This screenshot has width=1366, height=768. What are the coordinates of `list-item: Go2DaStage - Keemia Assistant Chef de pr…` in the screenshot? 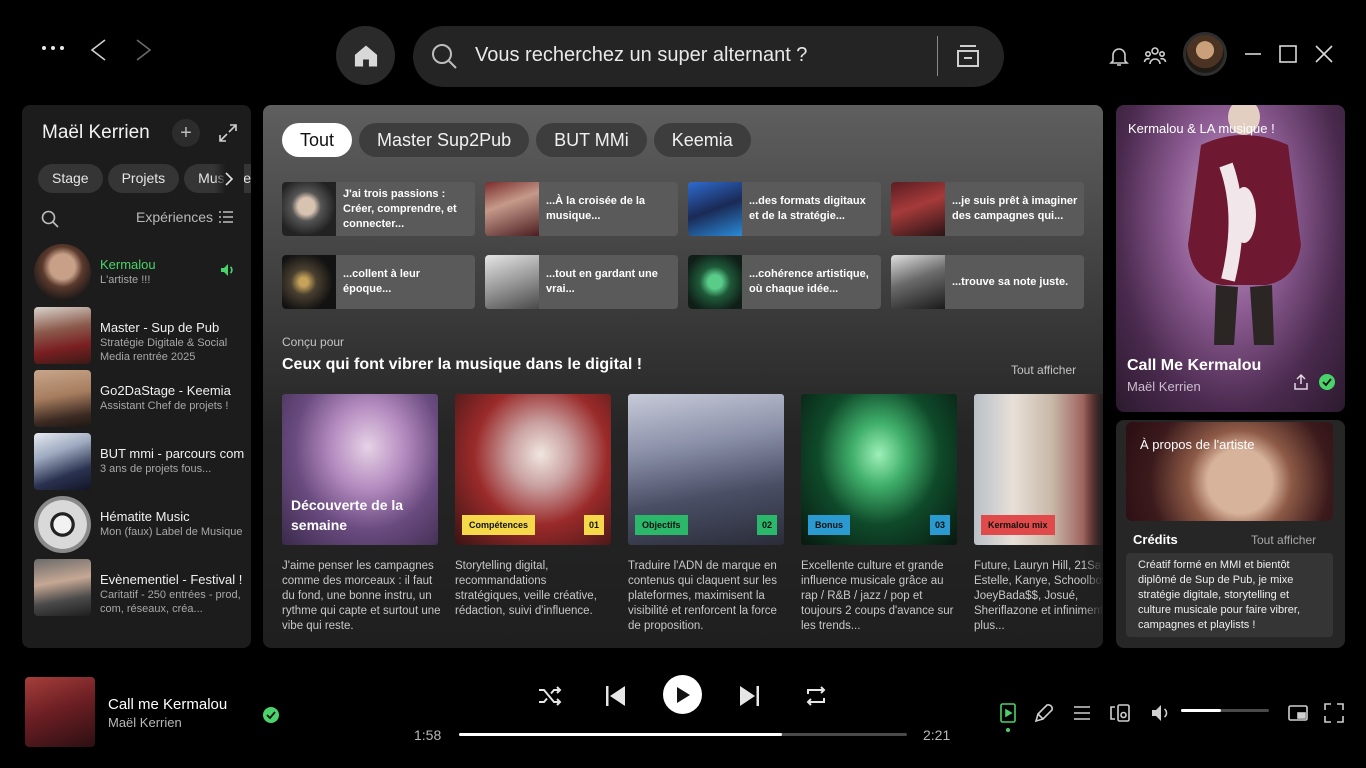 It's located at (142, 399).